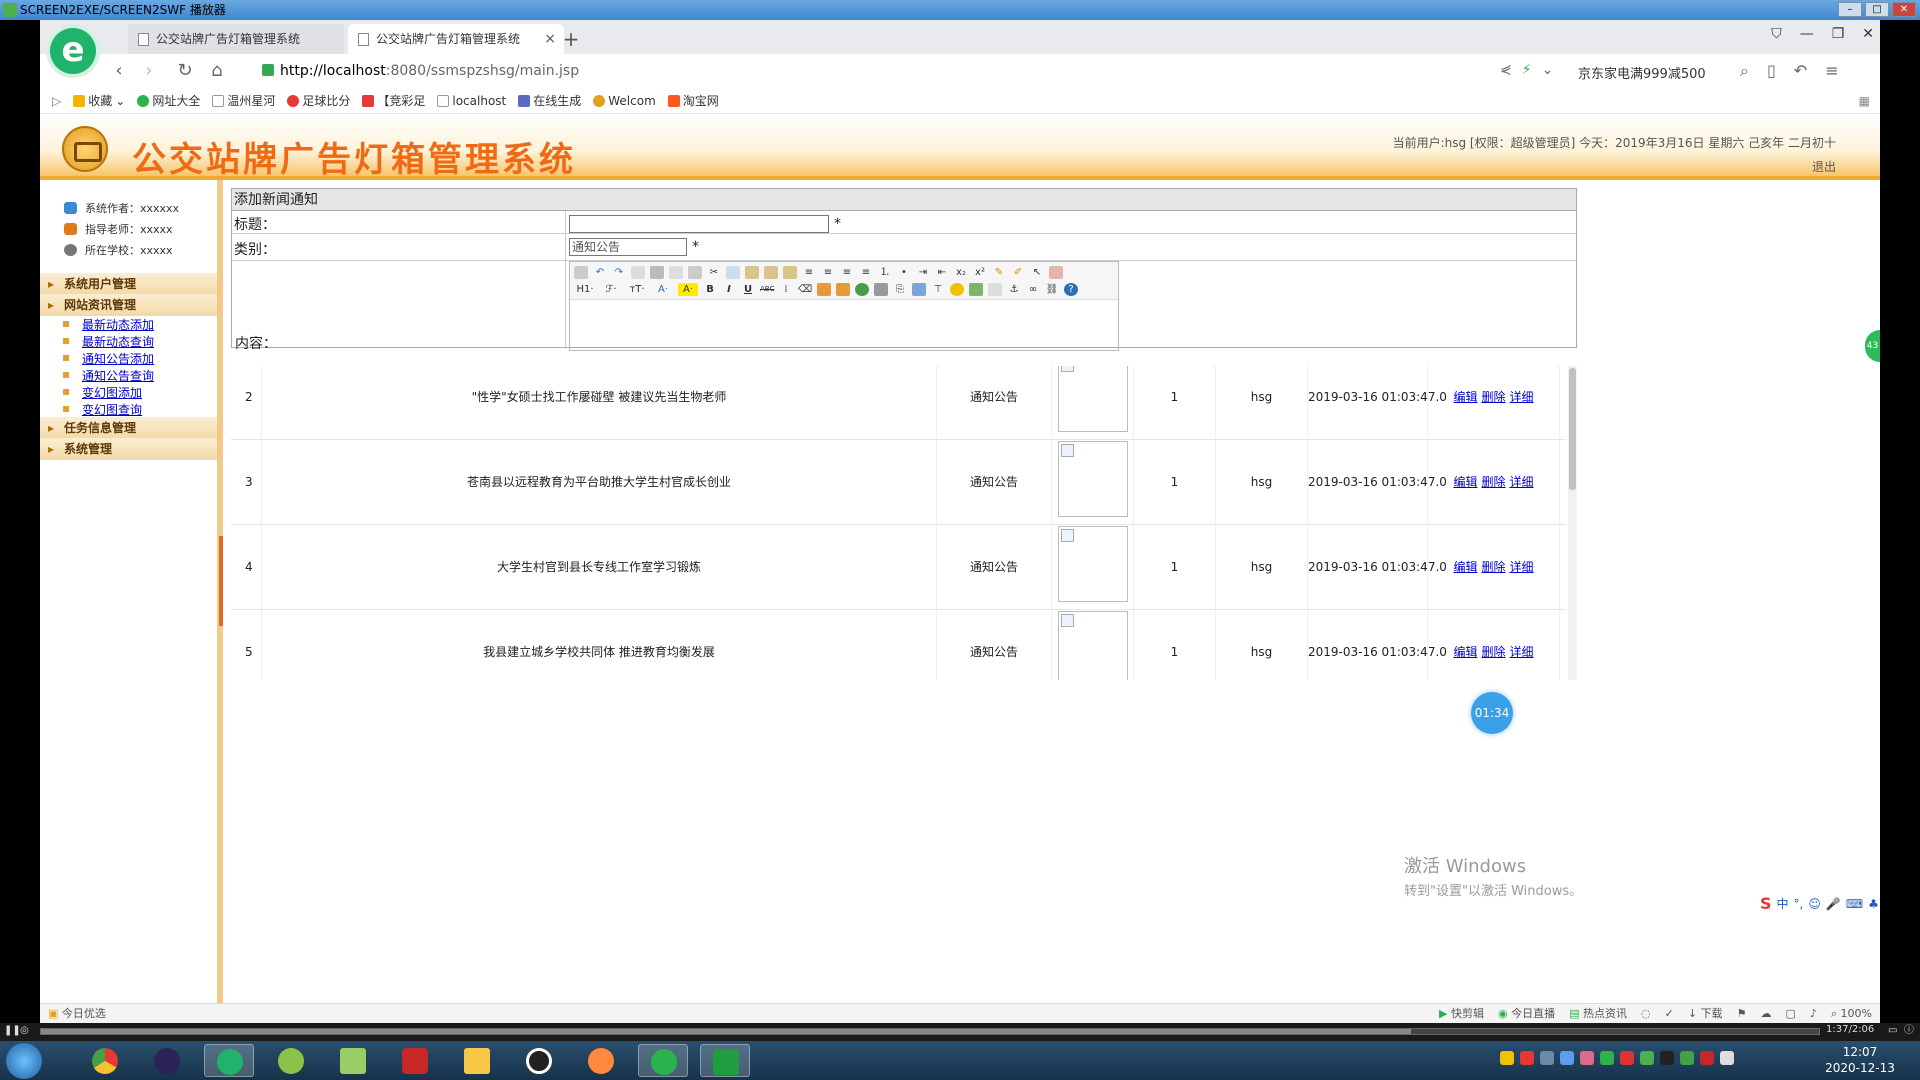 Image resolution: width=1920 pixels, height=1080 pixels. Describe the element at coordinates (862, 289) in the screenshot. I see `flash-icon` at that location.